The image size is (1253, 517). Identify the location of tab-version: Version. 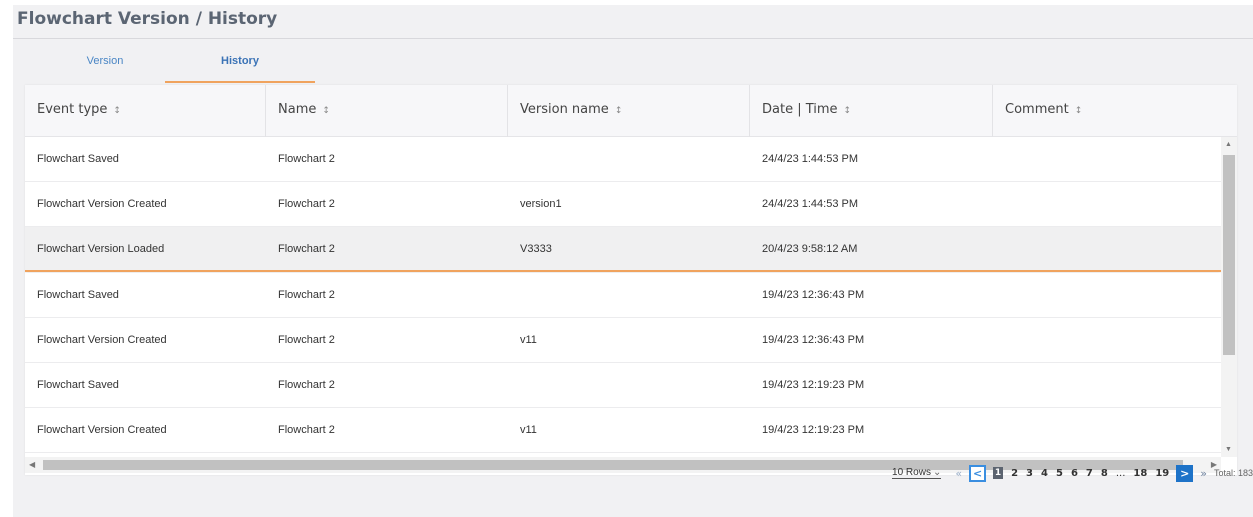
(105, 65).